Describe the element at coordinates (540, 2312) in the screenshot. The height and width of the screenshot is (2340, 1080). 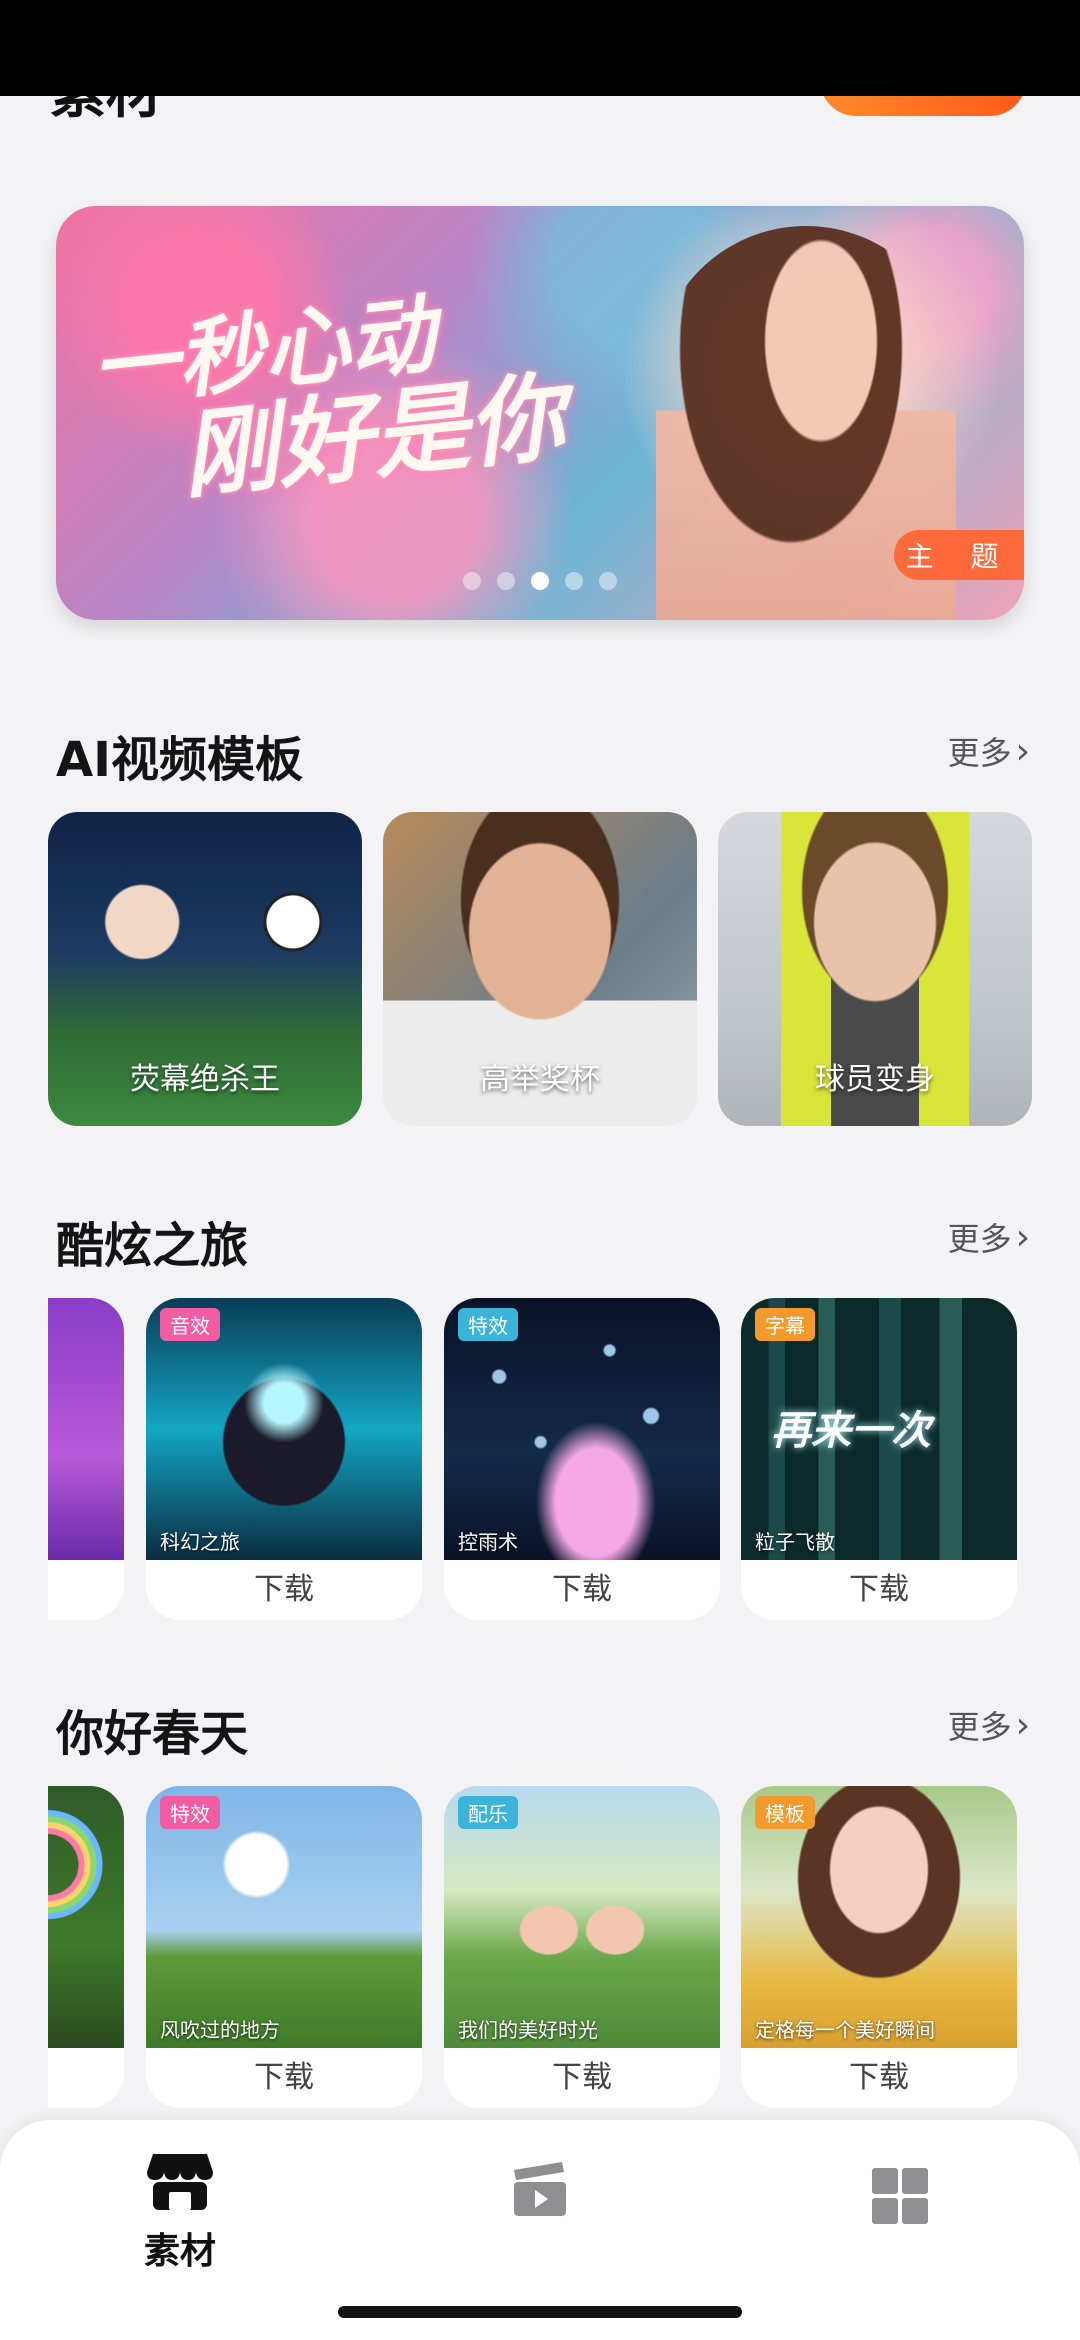
I see `home-indicator` at that location.